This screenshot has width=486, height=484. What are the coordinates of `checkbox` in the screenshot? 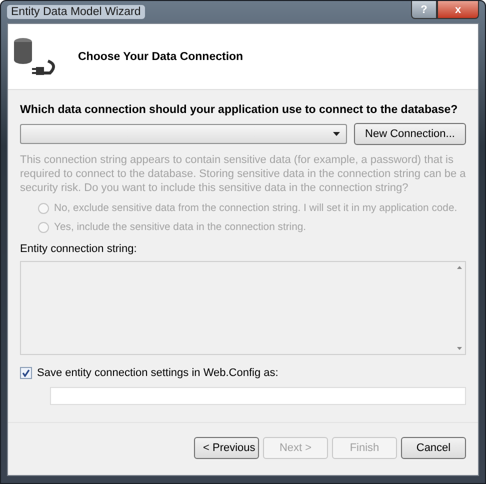 It's located at (26, 373).